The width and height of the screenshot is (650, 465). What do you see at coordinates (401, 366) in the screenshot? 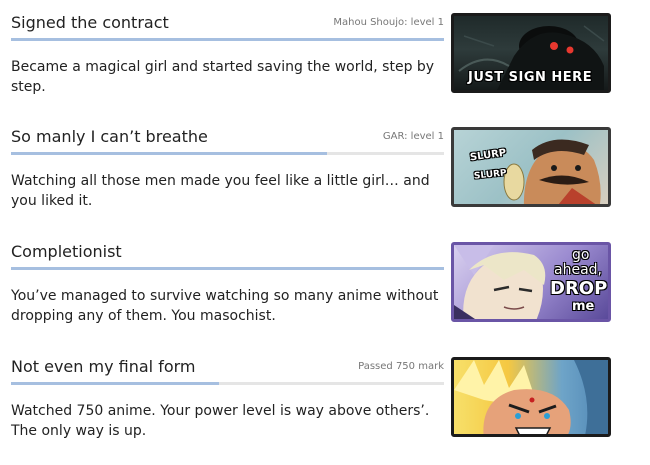
I see `achievement-tag: Passed 750 mark` at bounding box center [401, 366].